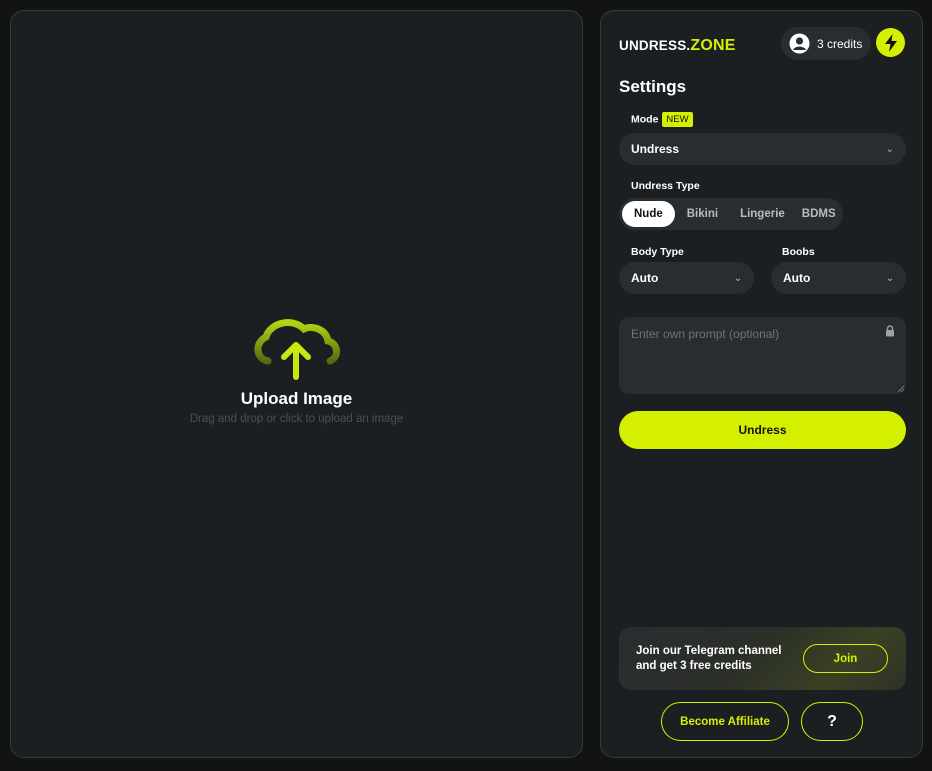 This screenshot has width=932, height=771. What do you see at coordinates (702, 214) in the screenshot?
I see `type-option-bikini: Bikini` at bounding box center [702, 214].